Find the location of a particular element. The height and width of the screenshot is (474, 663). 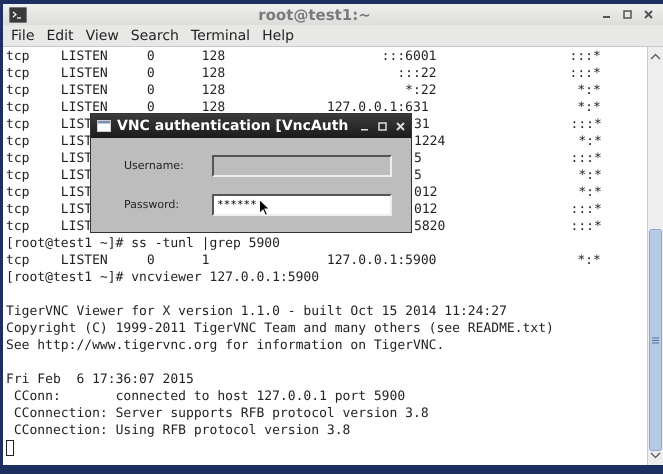

terminal-line: See http://www.tigervnc.org for information on TigerVNC. is located at coordinates (226, 345).